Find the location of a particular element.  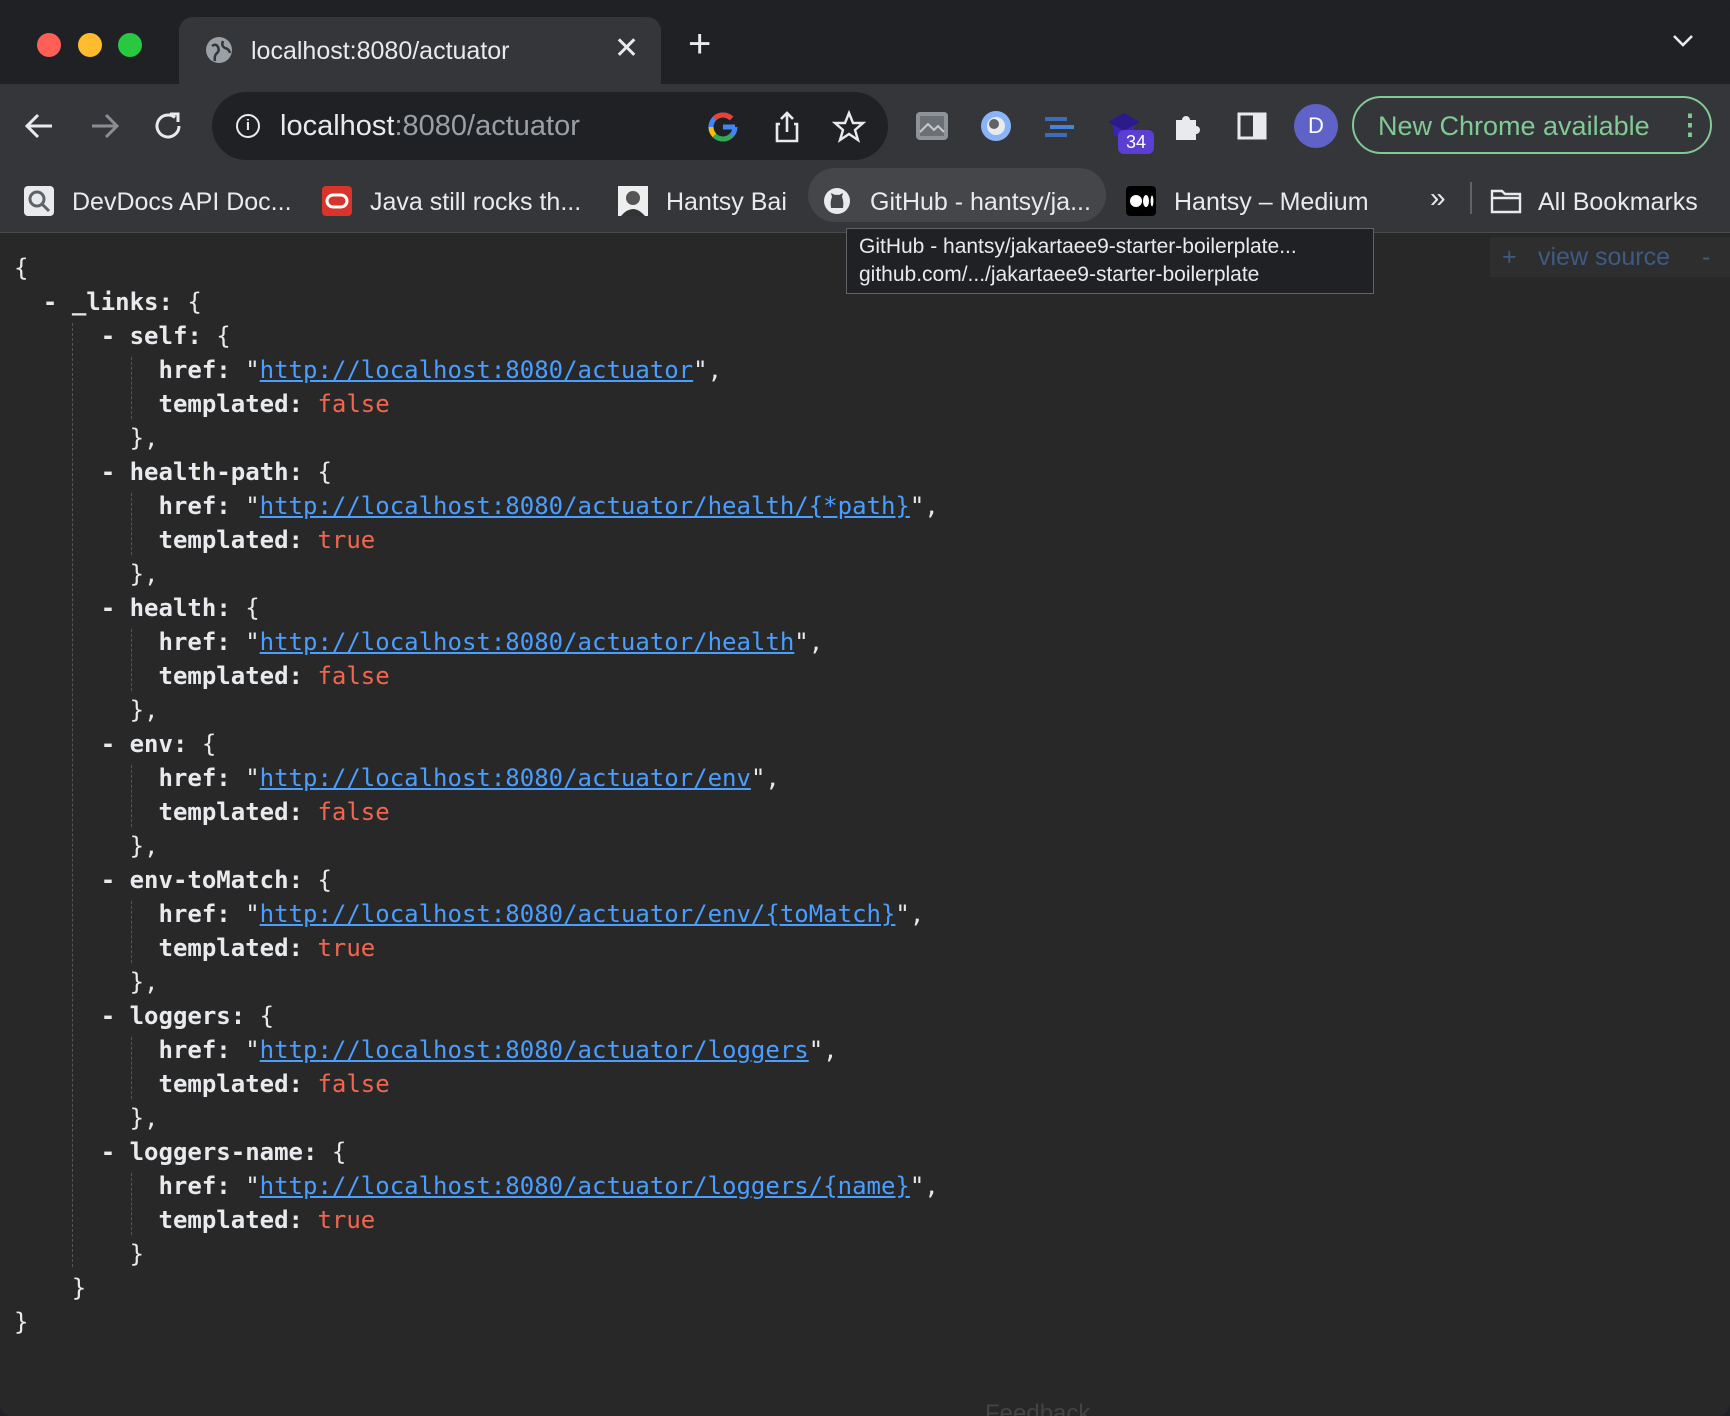

chrome-update-button: New Chrome available ⋮ is located at coordinates (1532, 125).